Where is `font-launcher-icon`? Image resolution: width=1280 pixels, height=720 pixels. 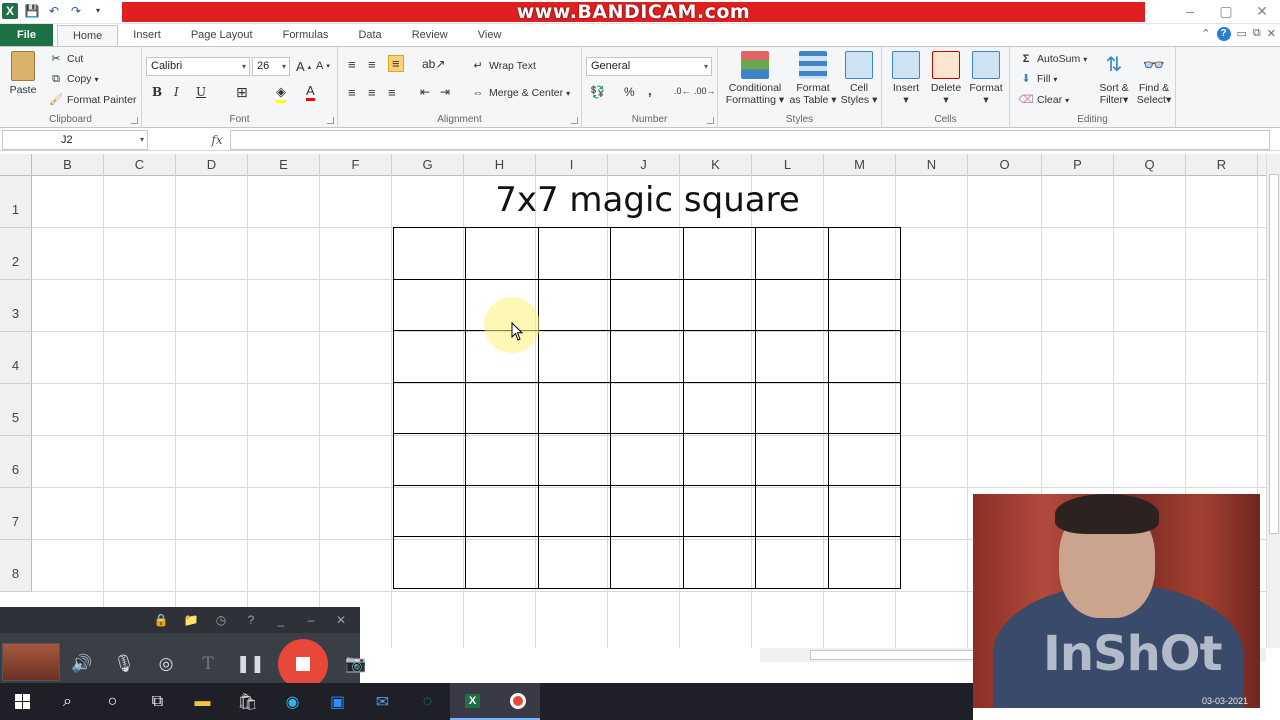 font-launcher-icon is located at coordinates (330, 120).